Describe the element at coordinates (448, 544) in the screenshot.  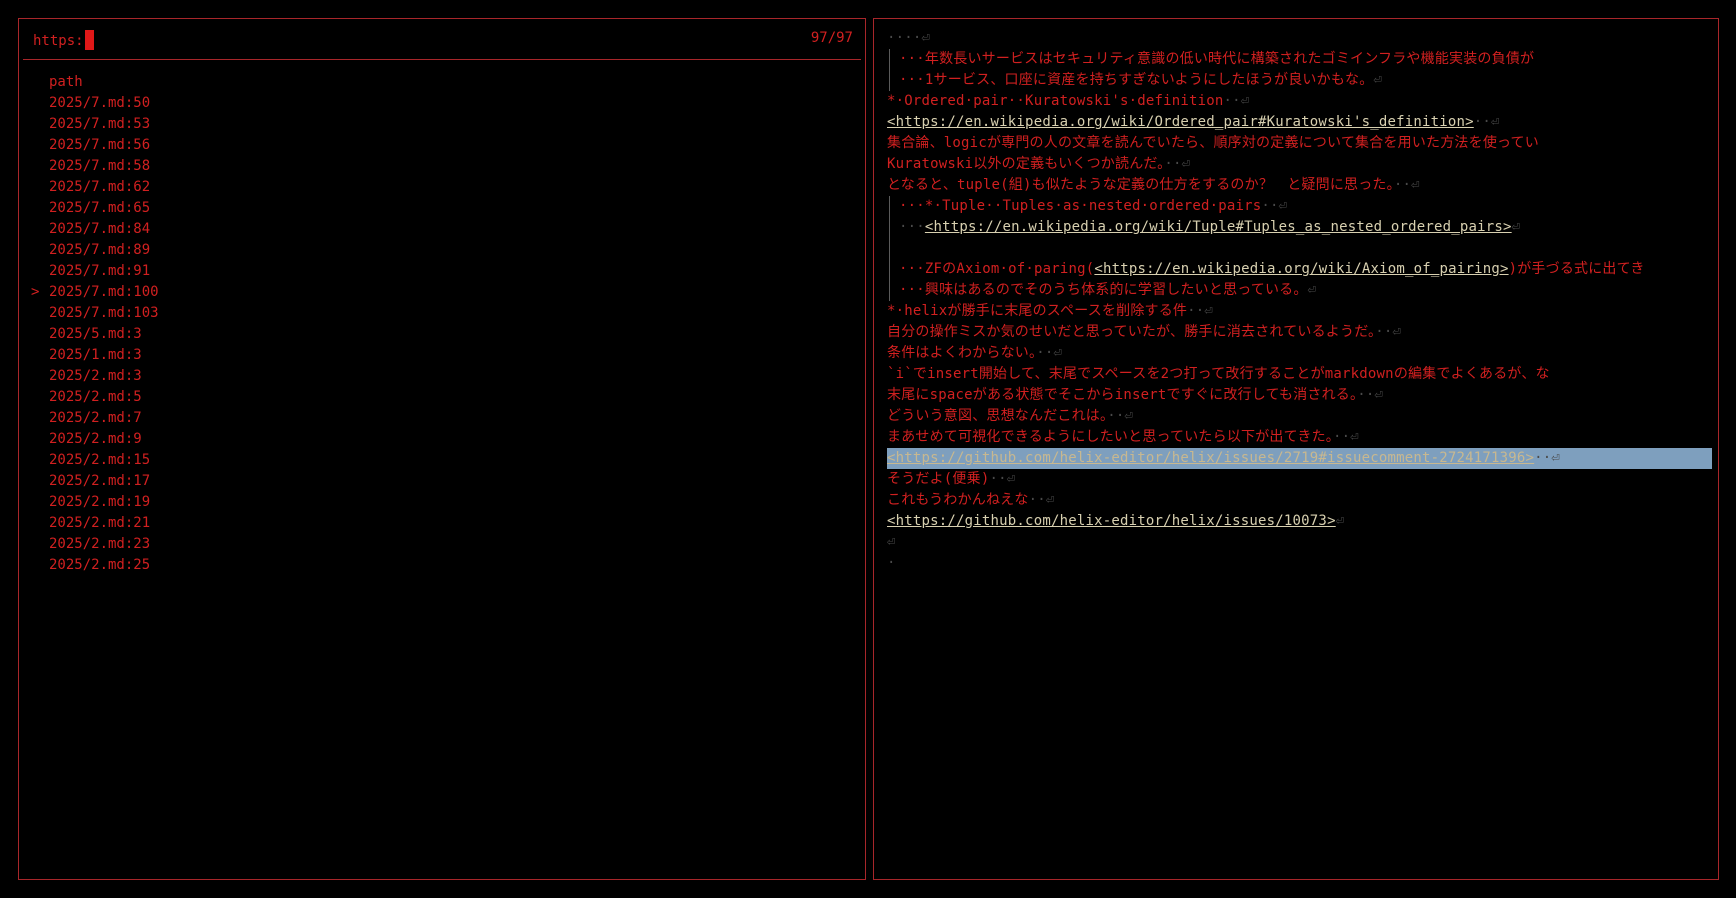
I see `picker-result-item: 2025/2.md:23` at that location.